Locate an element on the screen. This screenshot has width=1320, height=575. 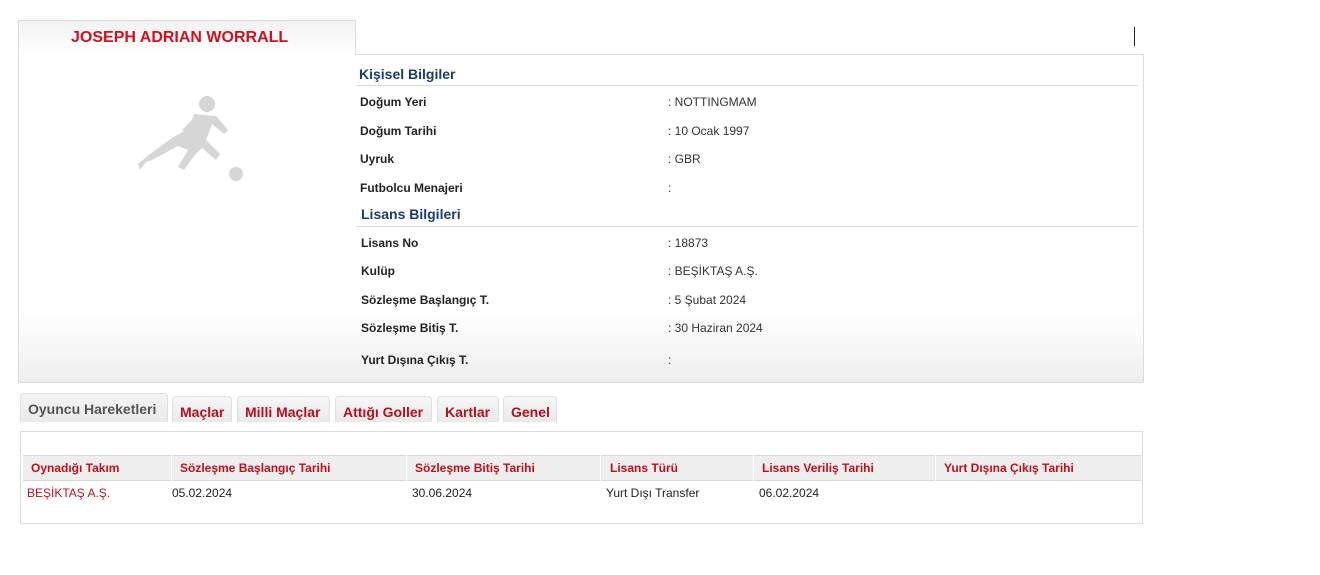
personal-info-title: Kişisel Bilgiler is located at coordinates (407, 74).